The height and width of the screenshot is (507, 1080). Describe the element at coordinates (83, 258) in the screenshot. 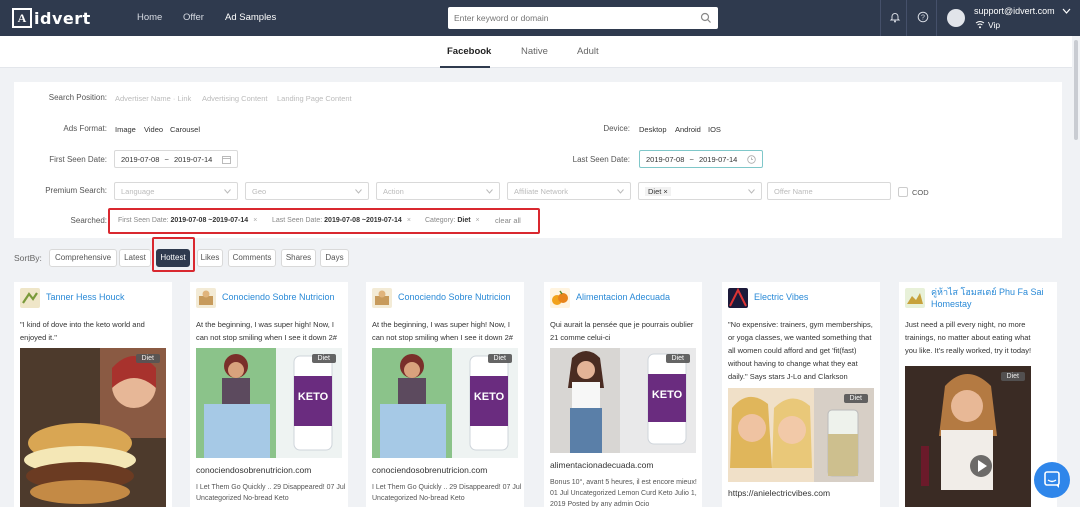

I see `sort-comprehensive: Comprehensive` at that location.